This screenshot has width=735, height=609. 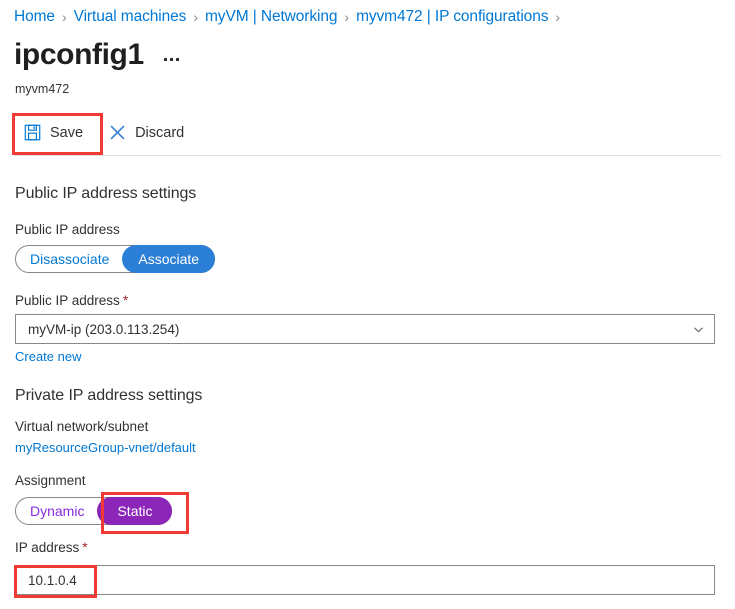 I want to click on public-ip-dropdown-label: Public IP address *, so click(x=71, y=300).